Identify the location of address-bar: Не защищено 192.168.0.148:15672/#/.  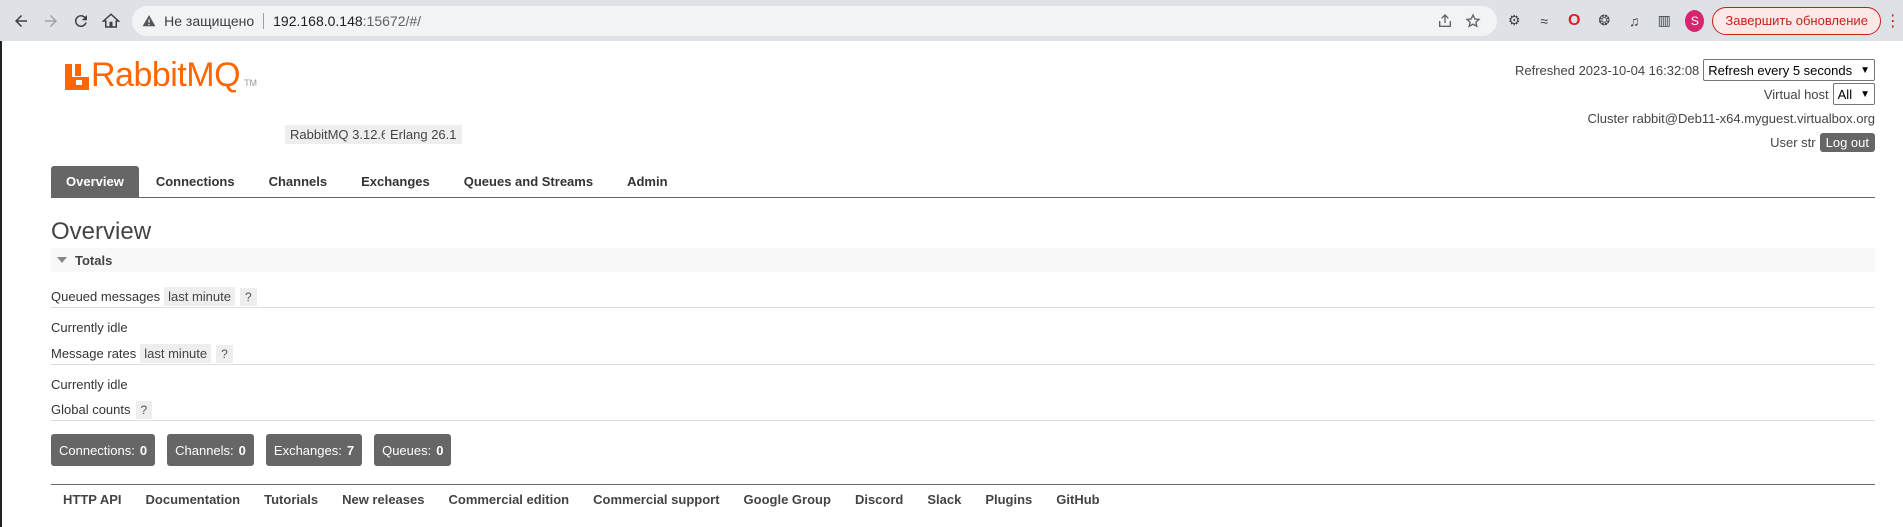
(815, 20).